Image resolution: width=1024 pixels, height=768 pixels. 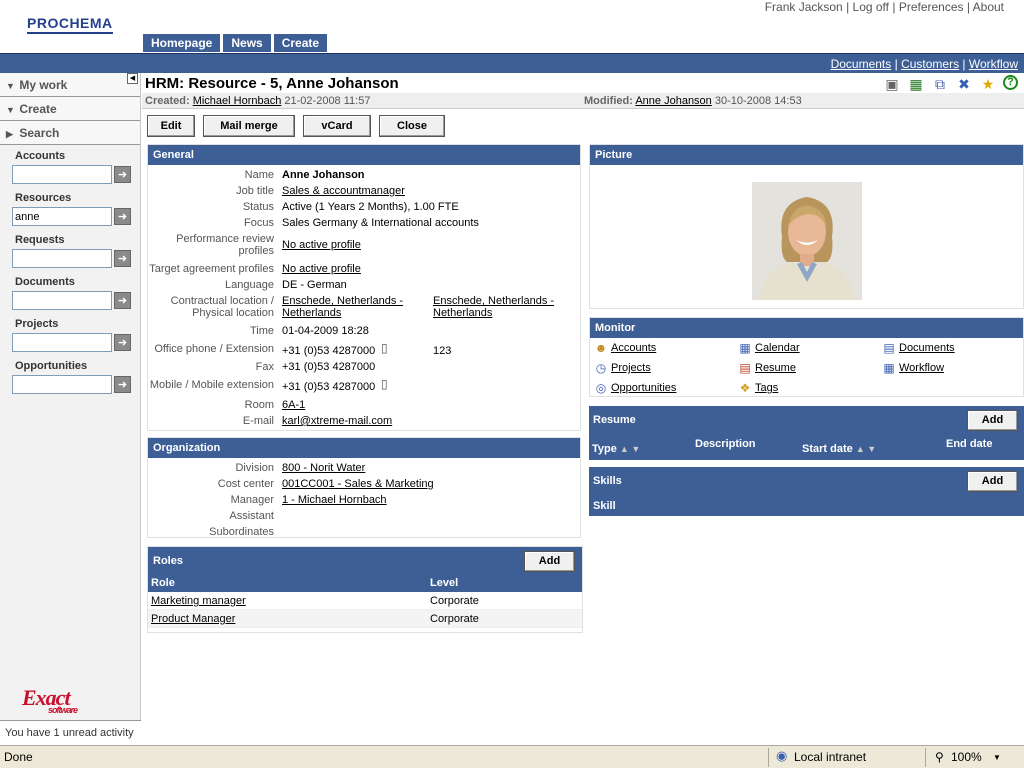 I want to click on search-requests-input, so click(x=62, y=258).